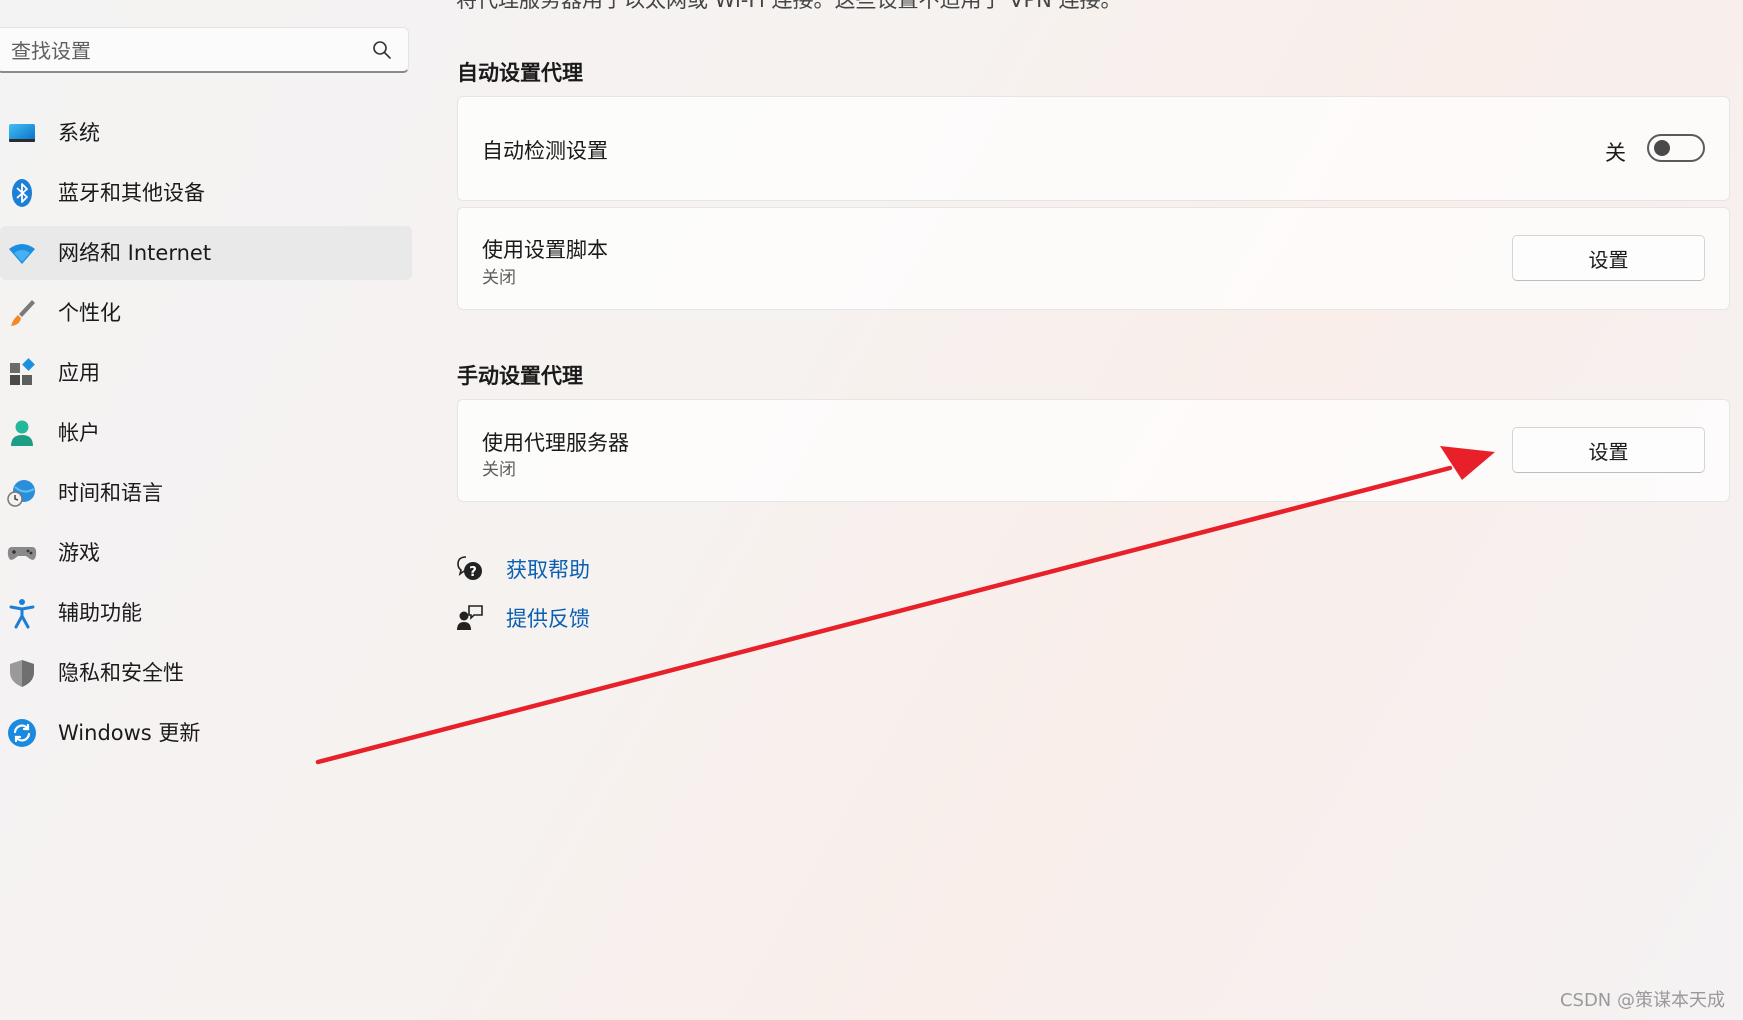 The image size is (1743, 1020). I want to click on sidebar-item-apps: 应用, so click(206, 373).